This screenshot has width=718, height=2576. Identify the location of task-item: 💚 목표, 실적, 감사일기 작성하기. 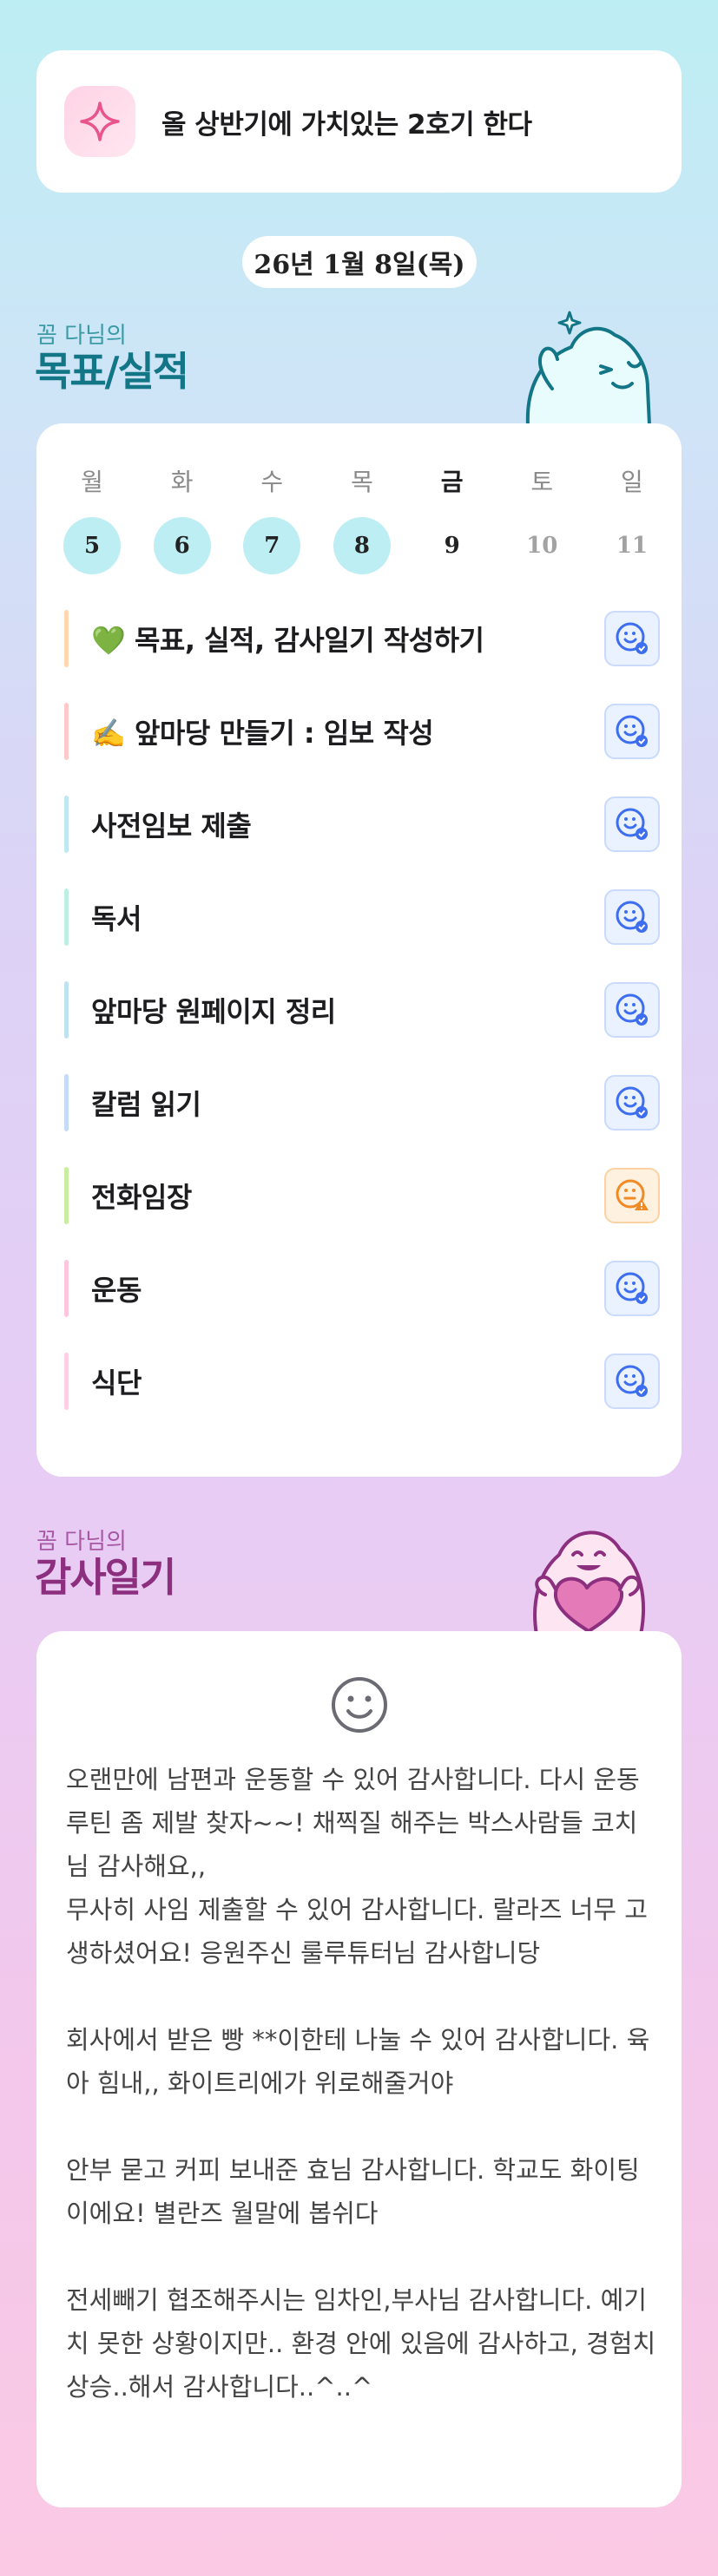
(362, 638).